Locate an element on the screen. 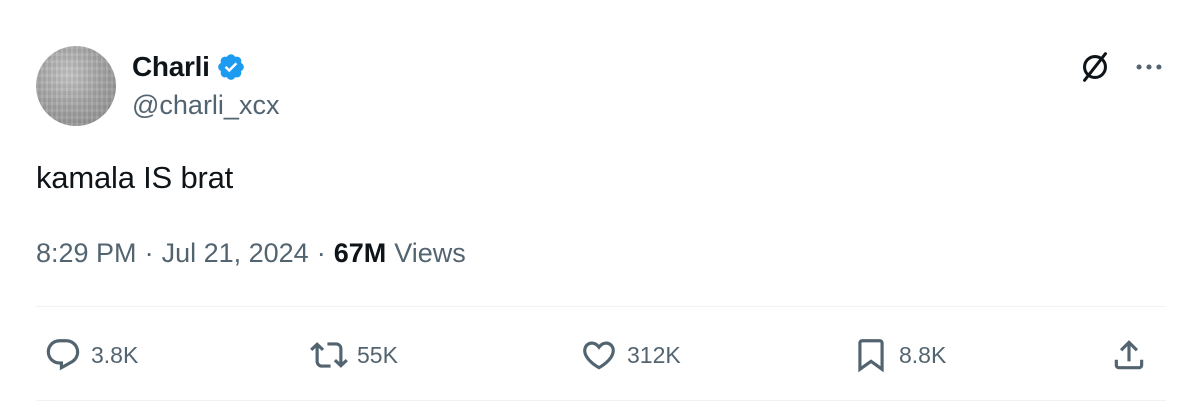 This screenshot has width=1192, height=414. grok-icon is located at coordinates (1095, 67).